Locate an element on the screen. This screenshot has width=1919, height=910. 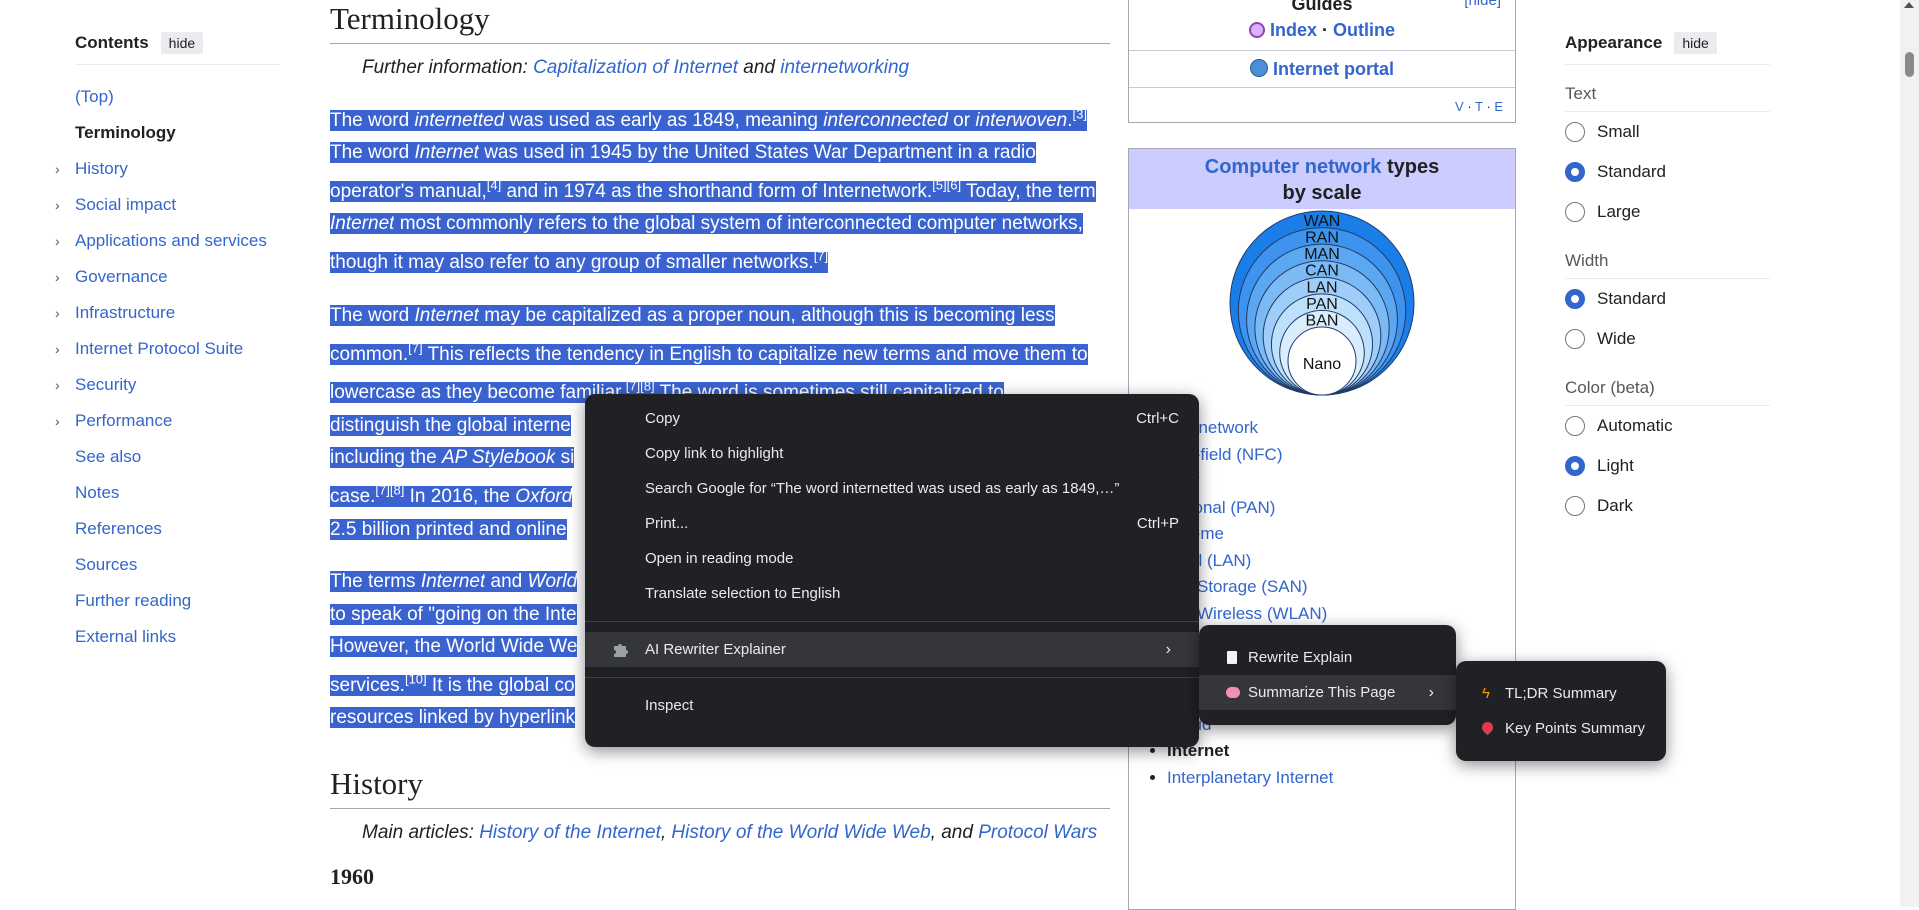
toc-item: › History is located at coordinates (167, 169).